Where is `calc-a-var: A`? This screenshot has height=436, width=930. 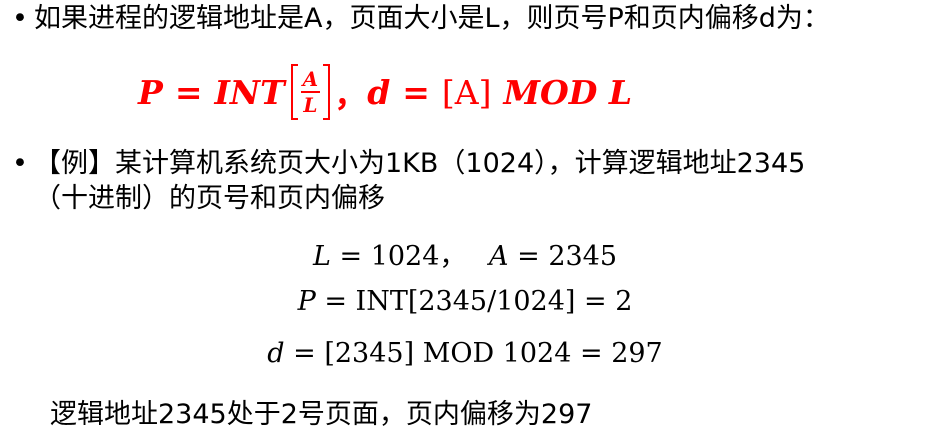
calc-a-var: A is located at coordinates (499, 256).